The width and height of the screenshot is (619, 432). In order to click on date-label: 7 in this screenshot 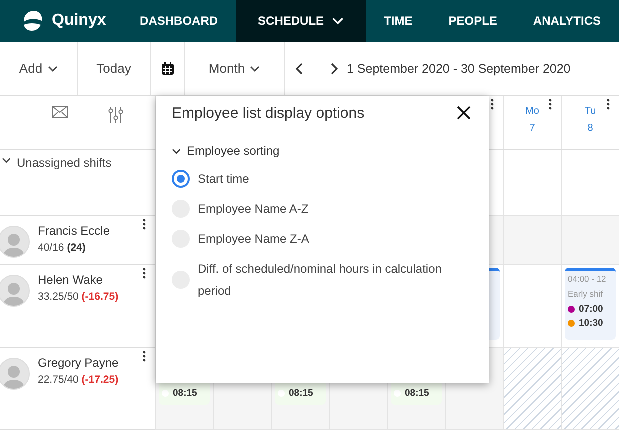, I will do `click(533, 128)`.